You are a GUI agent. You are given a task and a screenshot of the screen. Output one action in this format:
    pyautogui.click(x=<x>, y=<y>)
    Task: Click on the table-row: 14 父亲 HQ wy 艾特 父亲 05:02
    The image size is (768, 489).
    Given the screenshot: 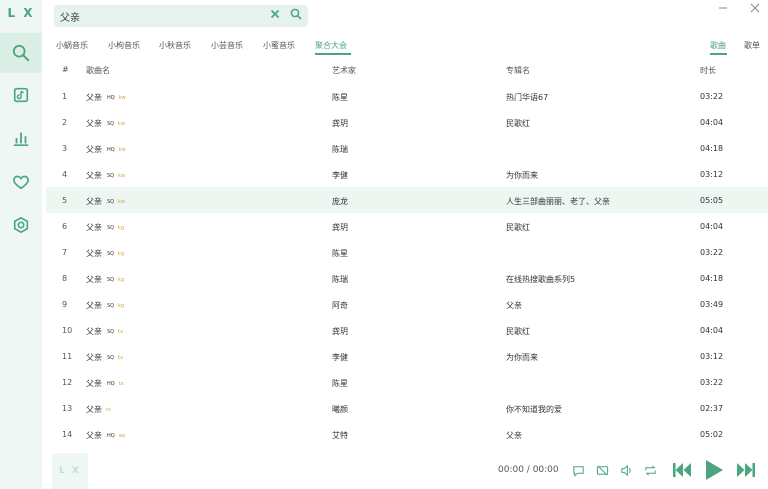 What is the action you would take?
    pyautogui.click(x=407, y=434)
    